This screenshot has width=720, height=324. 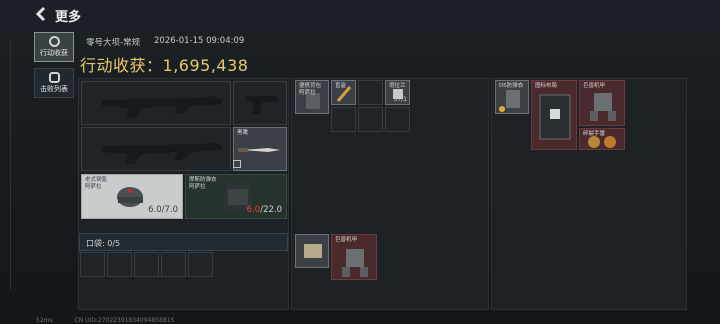 I want to click on armor-durability: 6.0/22.0, so click(x=264, y=210).